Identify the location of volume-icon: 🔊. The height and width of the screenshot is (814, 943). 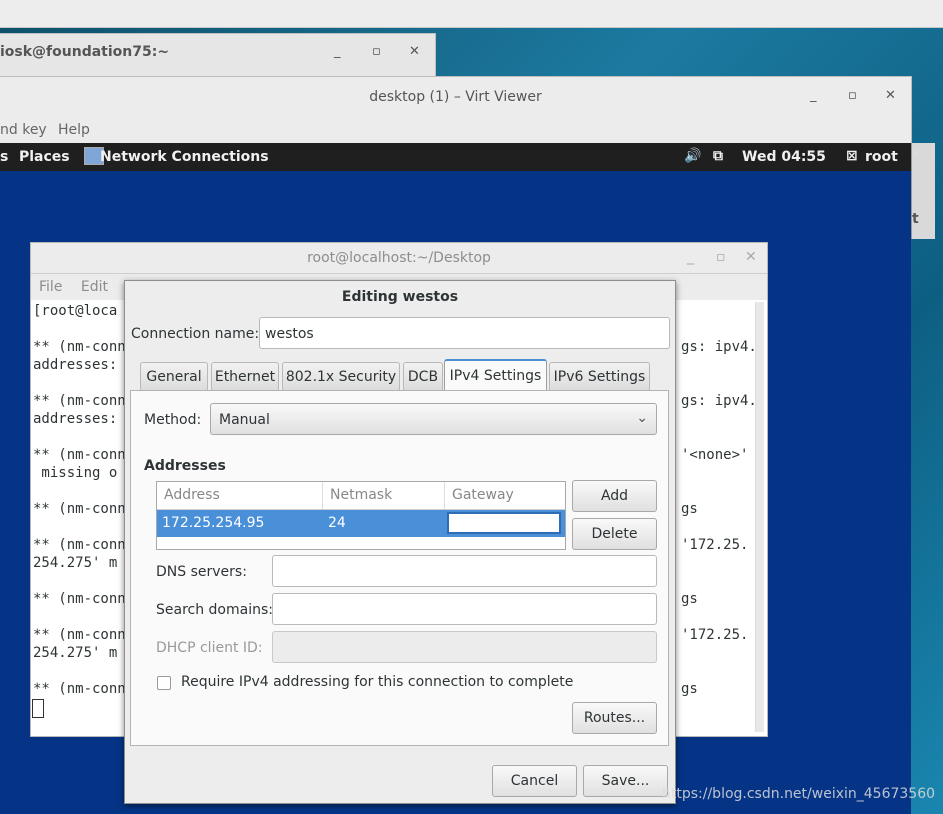
(692, 156).